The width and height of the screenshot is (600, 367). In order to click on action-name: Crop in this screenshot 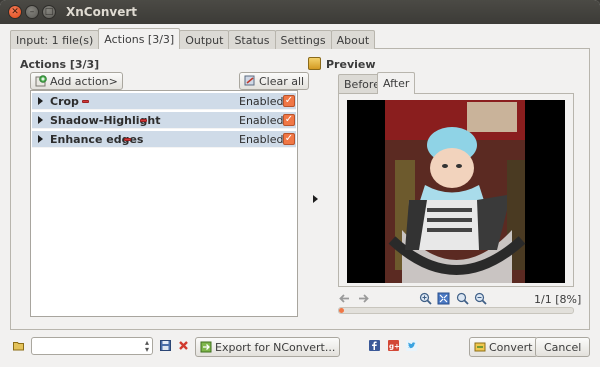, I will do `click(64, 101)`.